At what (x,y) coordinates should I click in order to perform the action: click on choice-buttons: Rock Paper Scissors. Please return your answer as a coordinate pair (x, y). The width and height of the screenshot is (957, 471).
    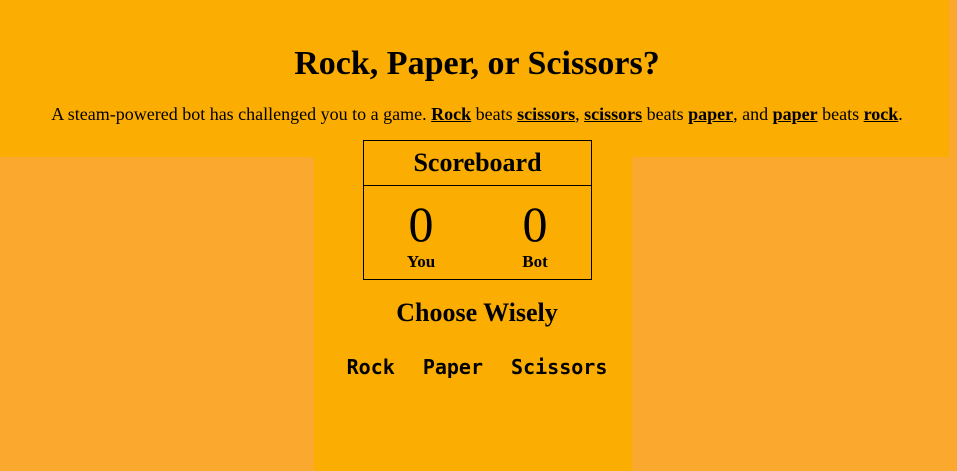
    Looking at the image, I should click on (477, 367).